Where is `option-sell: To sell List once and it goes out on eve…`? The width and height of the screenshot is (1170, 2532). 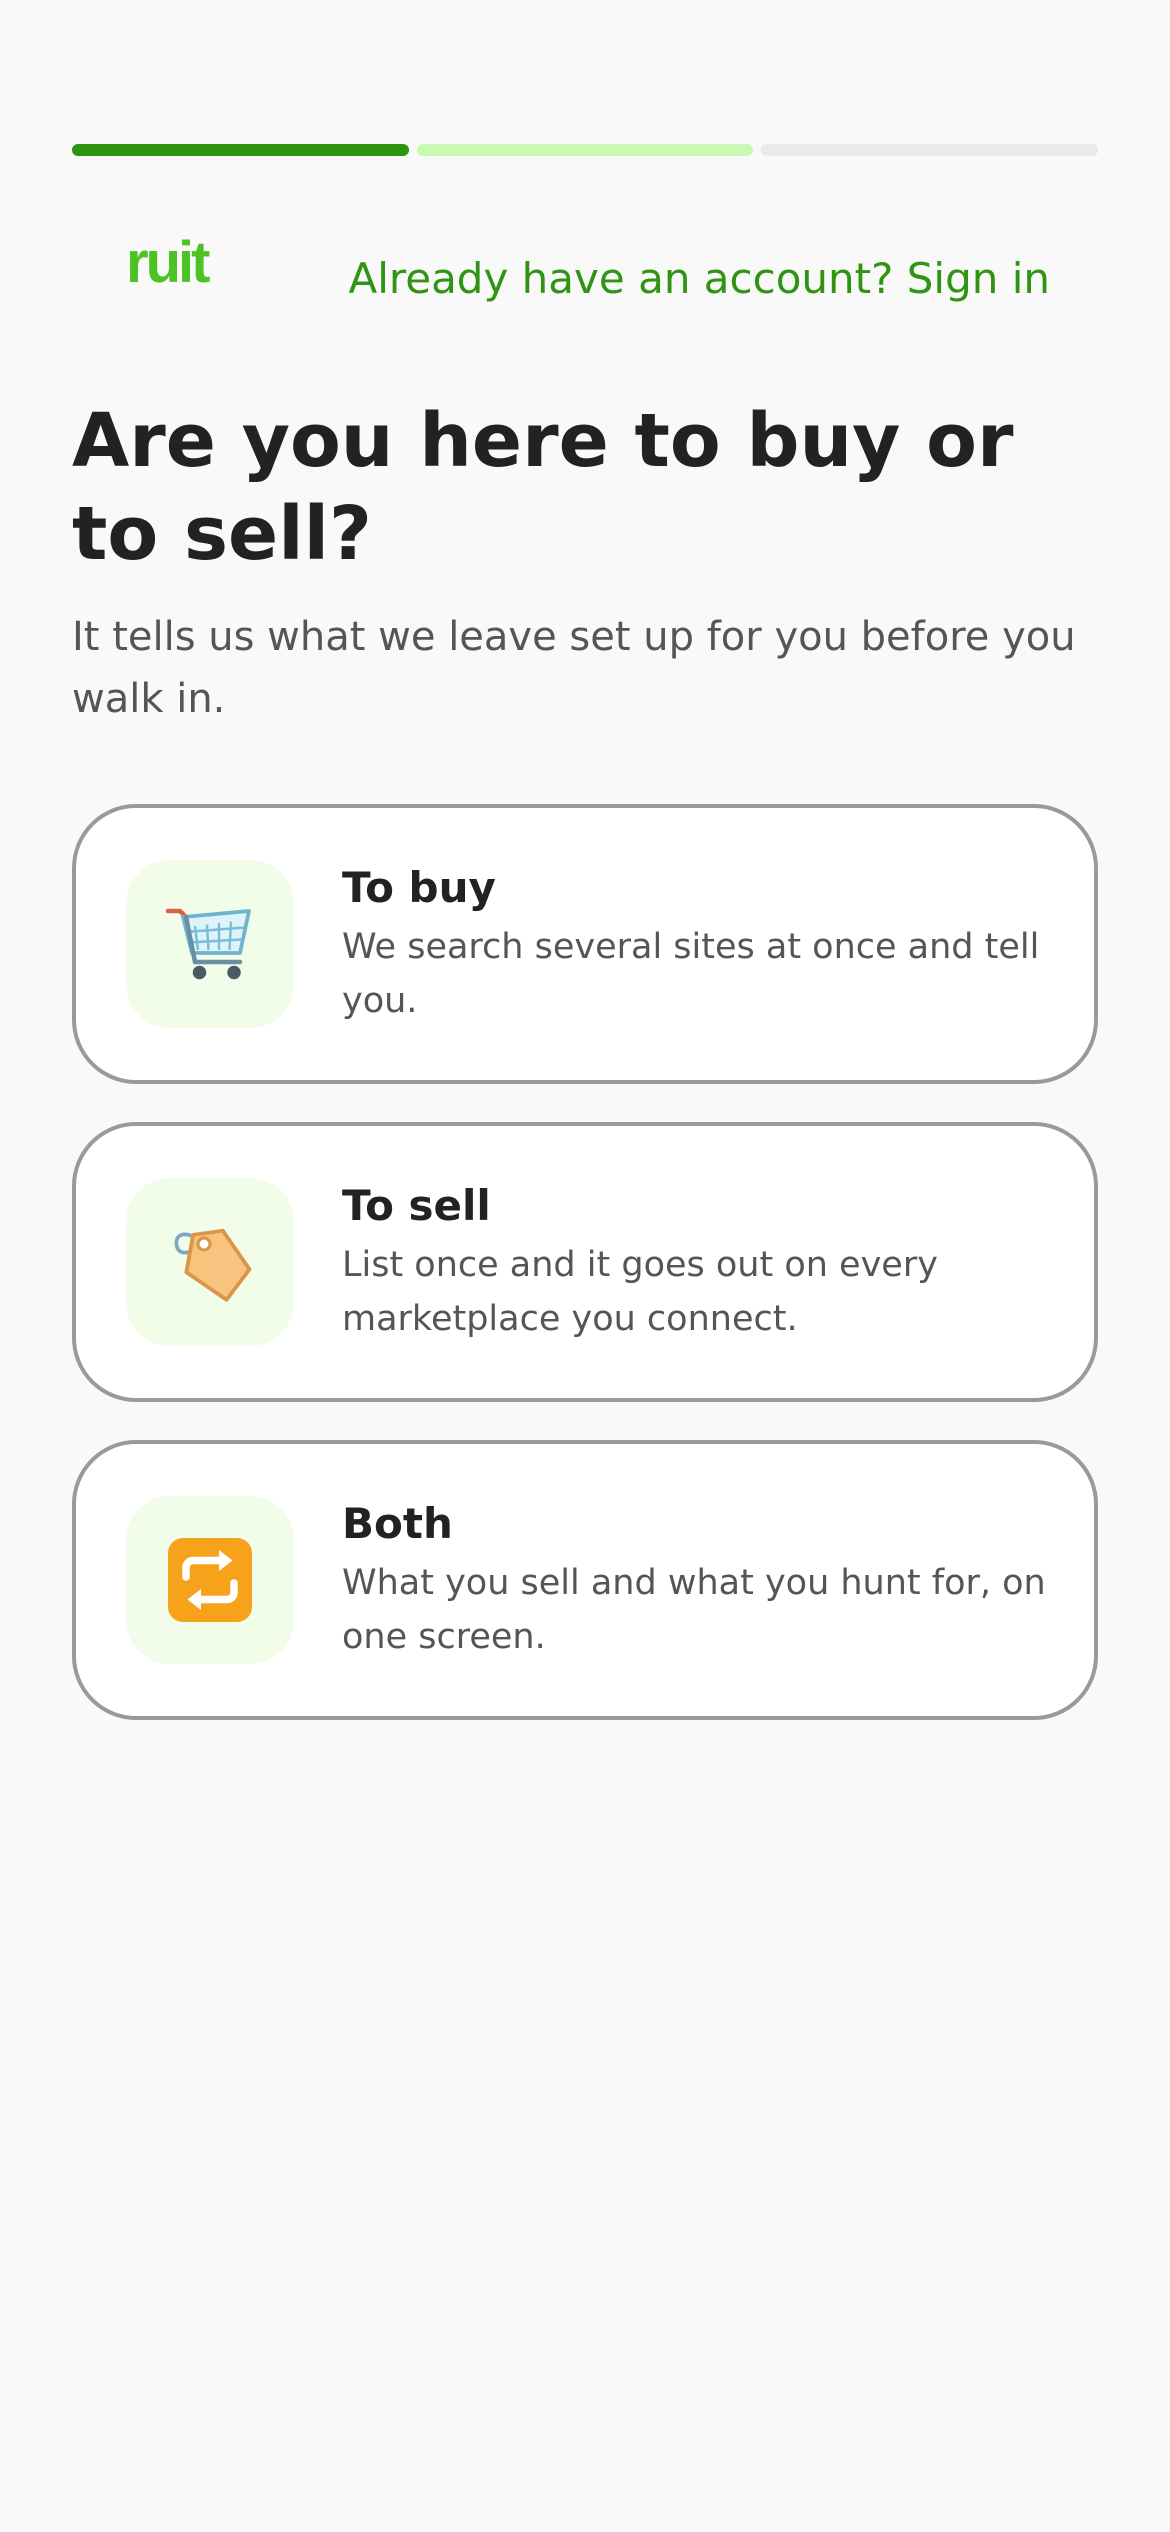 option-sell: To sell List once and it goes out on eve… is located at coordinates (585, 1262).